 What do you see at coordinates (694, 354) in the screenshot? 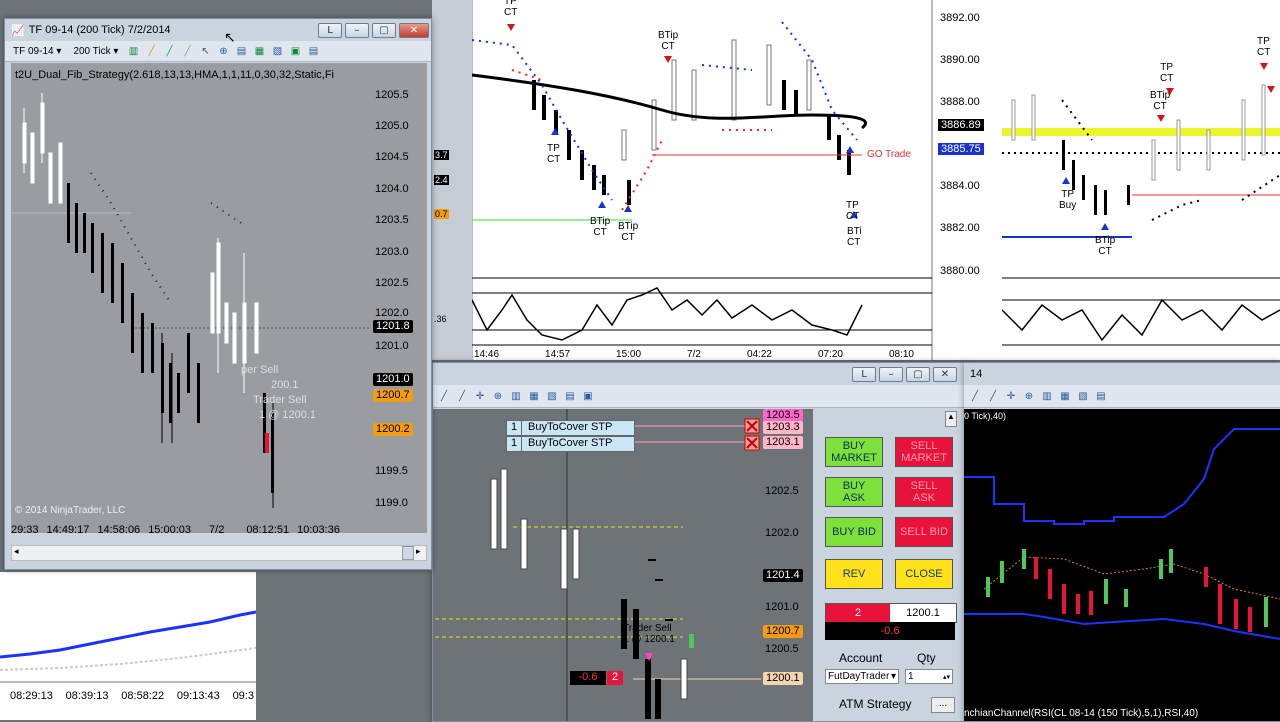
I see `time-axis: 14:46 14:57 15:00 7/2 04:22 07:20 08:10` at bounding box center [694, 354].